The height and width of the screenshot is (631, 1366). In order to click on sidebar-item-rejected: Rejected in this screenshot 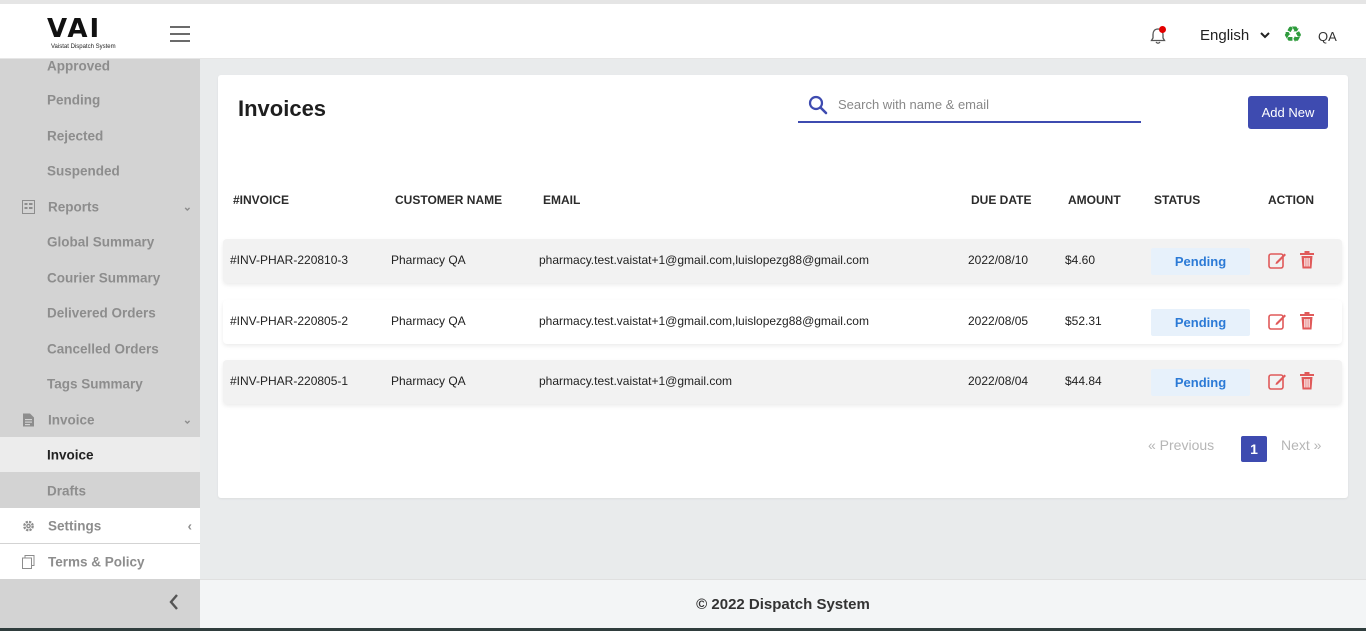, I will do `click(100, 135)`.